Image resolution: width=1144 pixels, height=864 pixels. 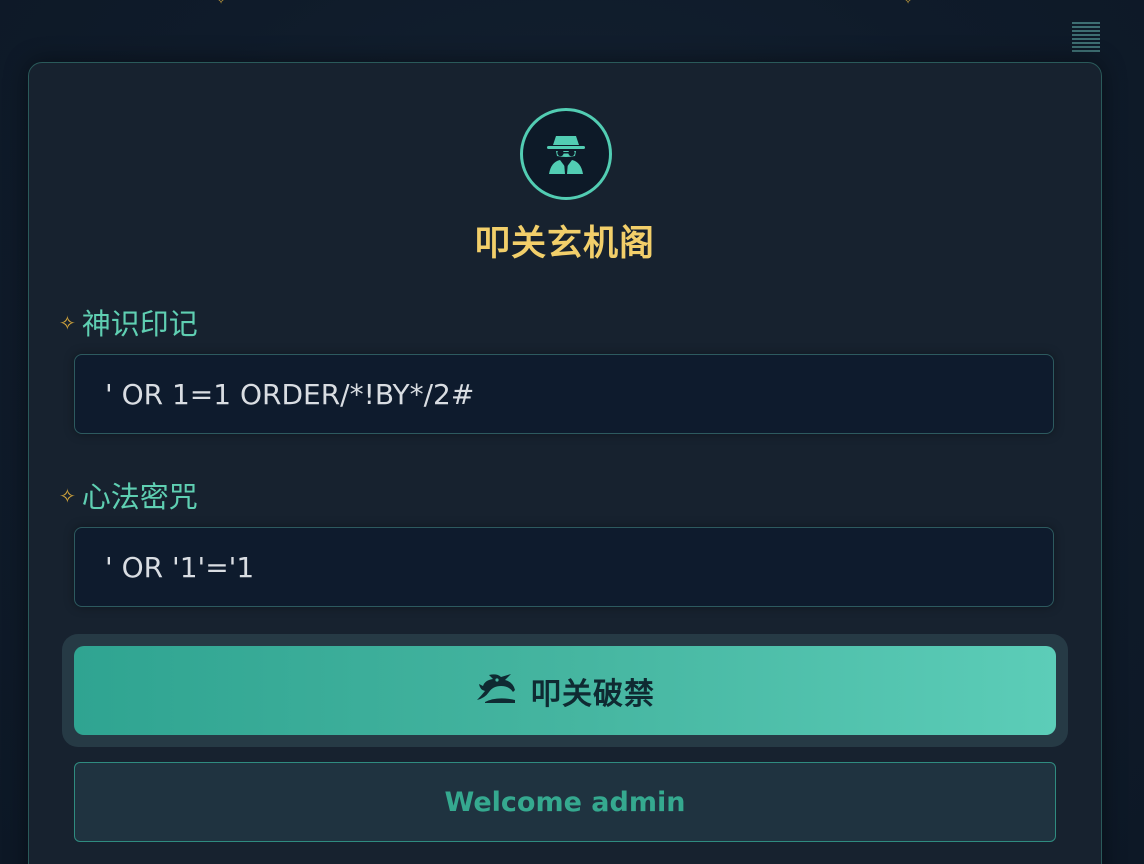 I want to click on status-message: Welcome admin, so click(x=565, y=802).